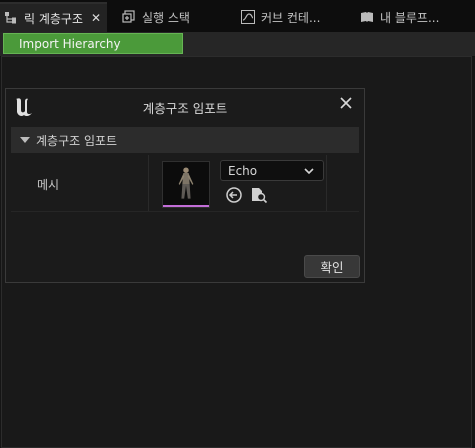 The width and height of the screenshot is (475, 448). I want to click on mesh-thumbnail, so click(186, 184).